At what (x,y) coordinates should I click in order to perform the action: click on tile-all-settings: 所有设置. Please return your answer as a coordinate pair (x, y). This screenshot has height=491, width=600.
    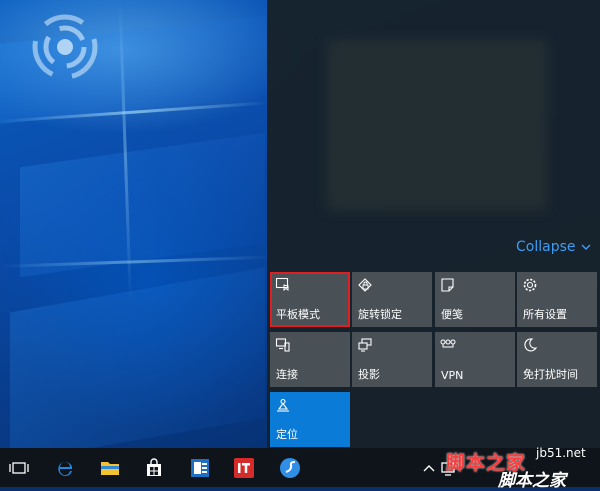
    Looking at the image, I should click on (557, 299).